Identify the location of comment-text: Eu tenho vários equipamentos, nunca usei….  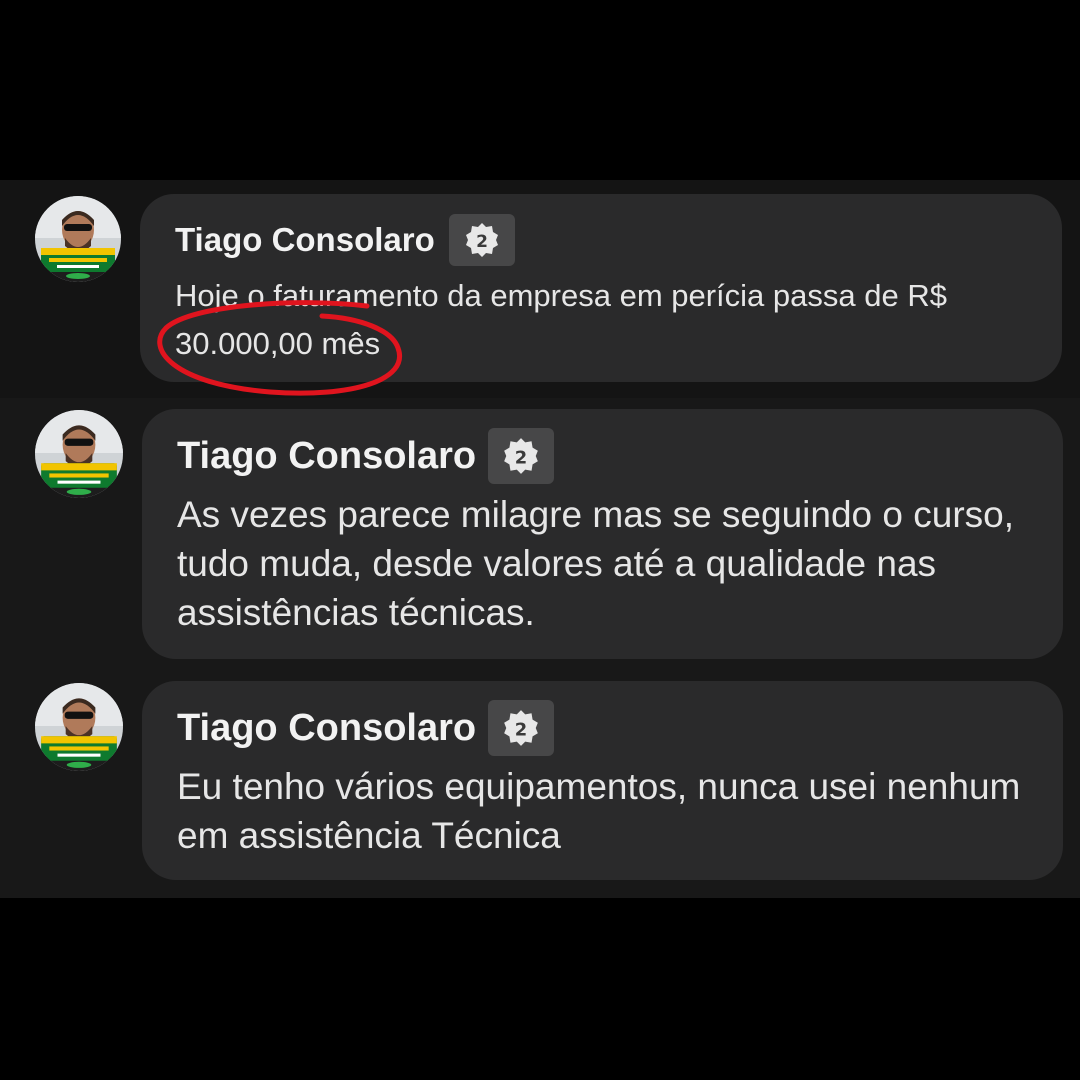
(599, 811).